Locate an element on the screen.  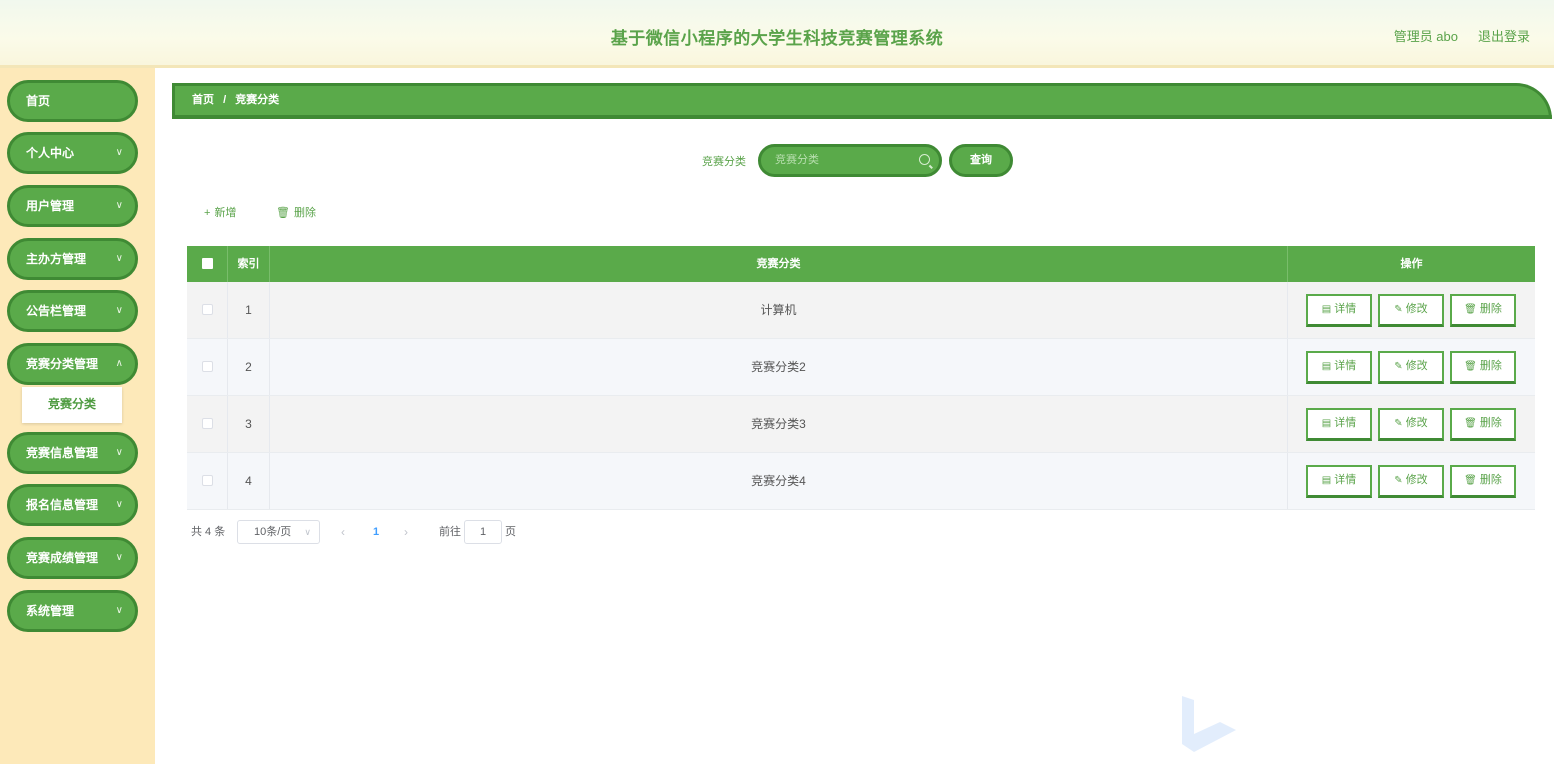
page-number-current: 1 is located at coordinates (376, 532).